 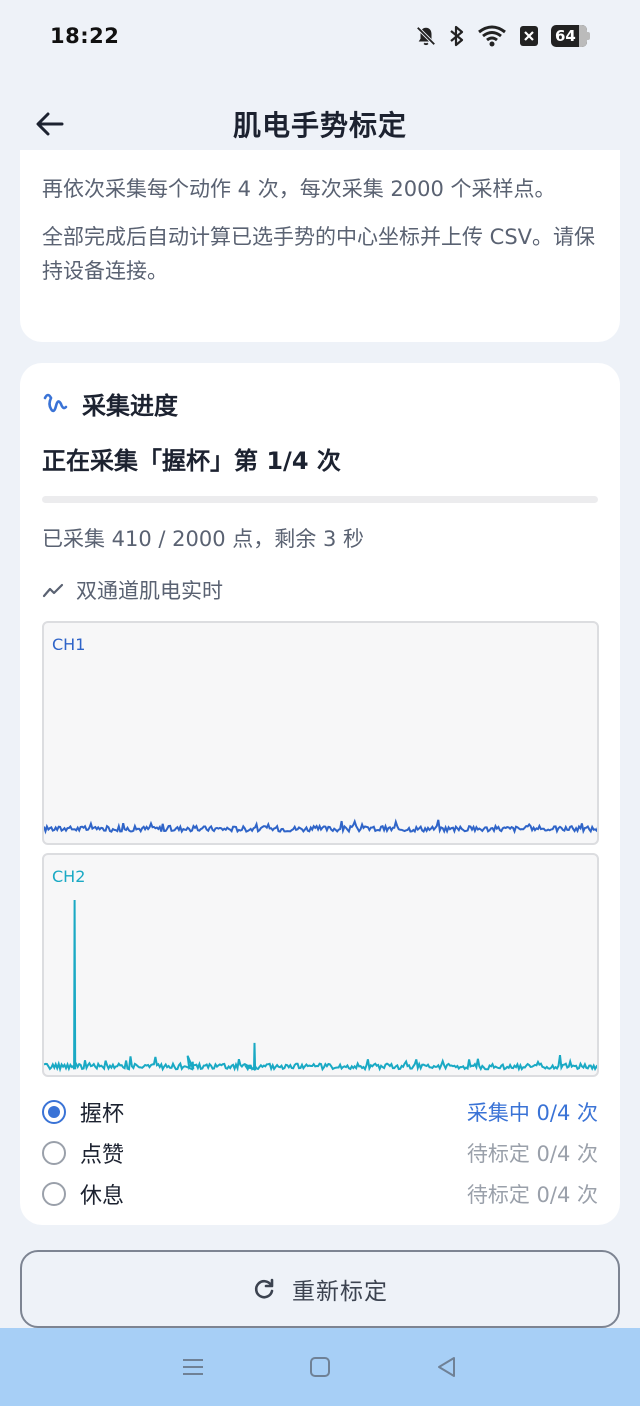 I want to click on chart-header: 双通道肌电实时, so click(x=320, y=590).